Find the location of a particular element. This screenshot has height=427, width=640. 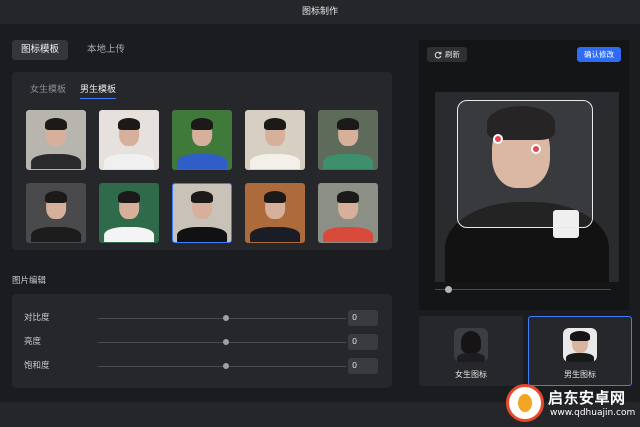

window-title: 图标制作 is located at coordinates (319, 12).